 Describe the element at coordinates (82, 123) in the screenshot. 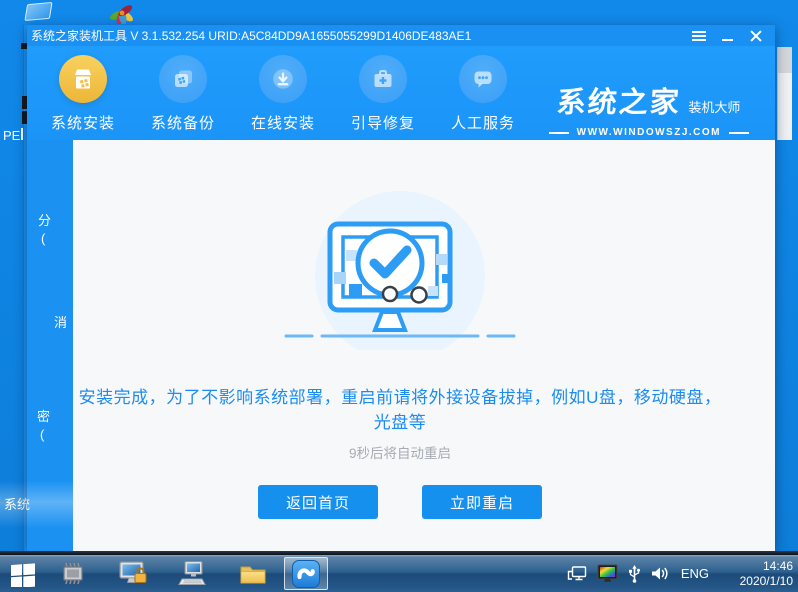

I see `nav-label: 系统安装` at that location.